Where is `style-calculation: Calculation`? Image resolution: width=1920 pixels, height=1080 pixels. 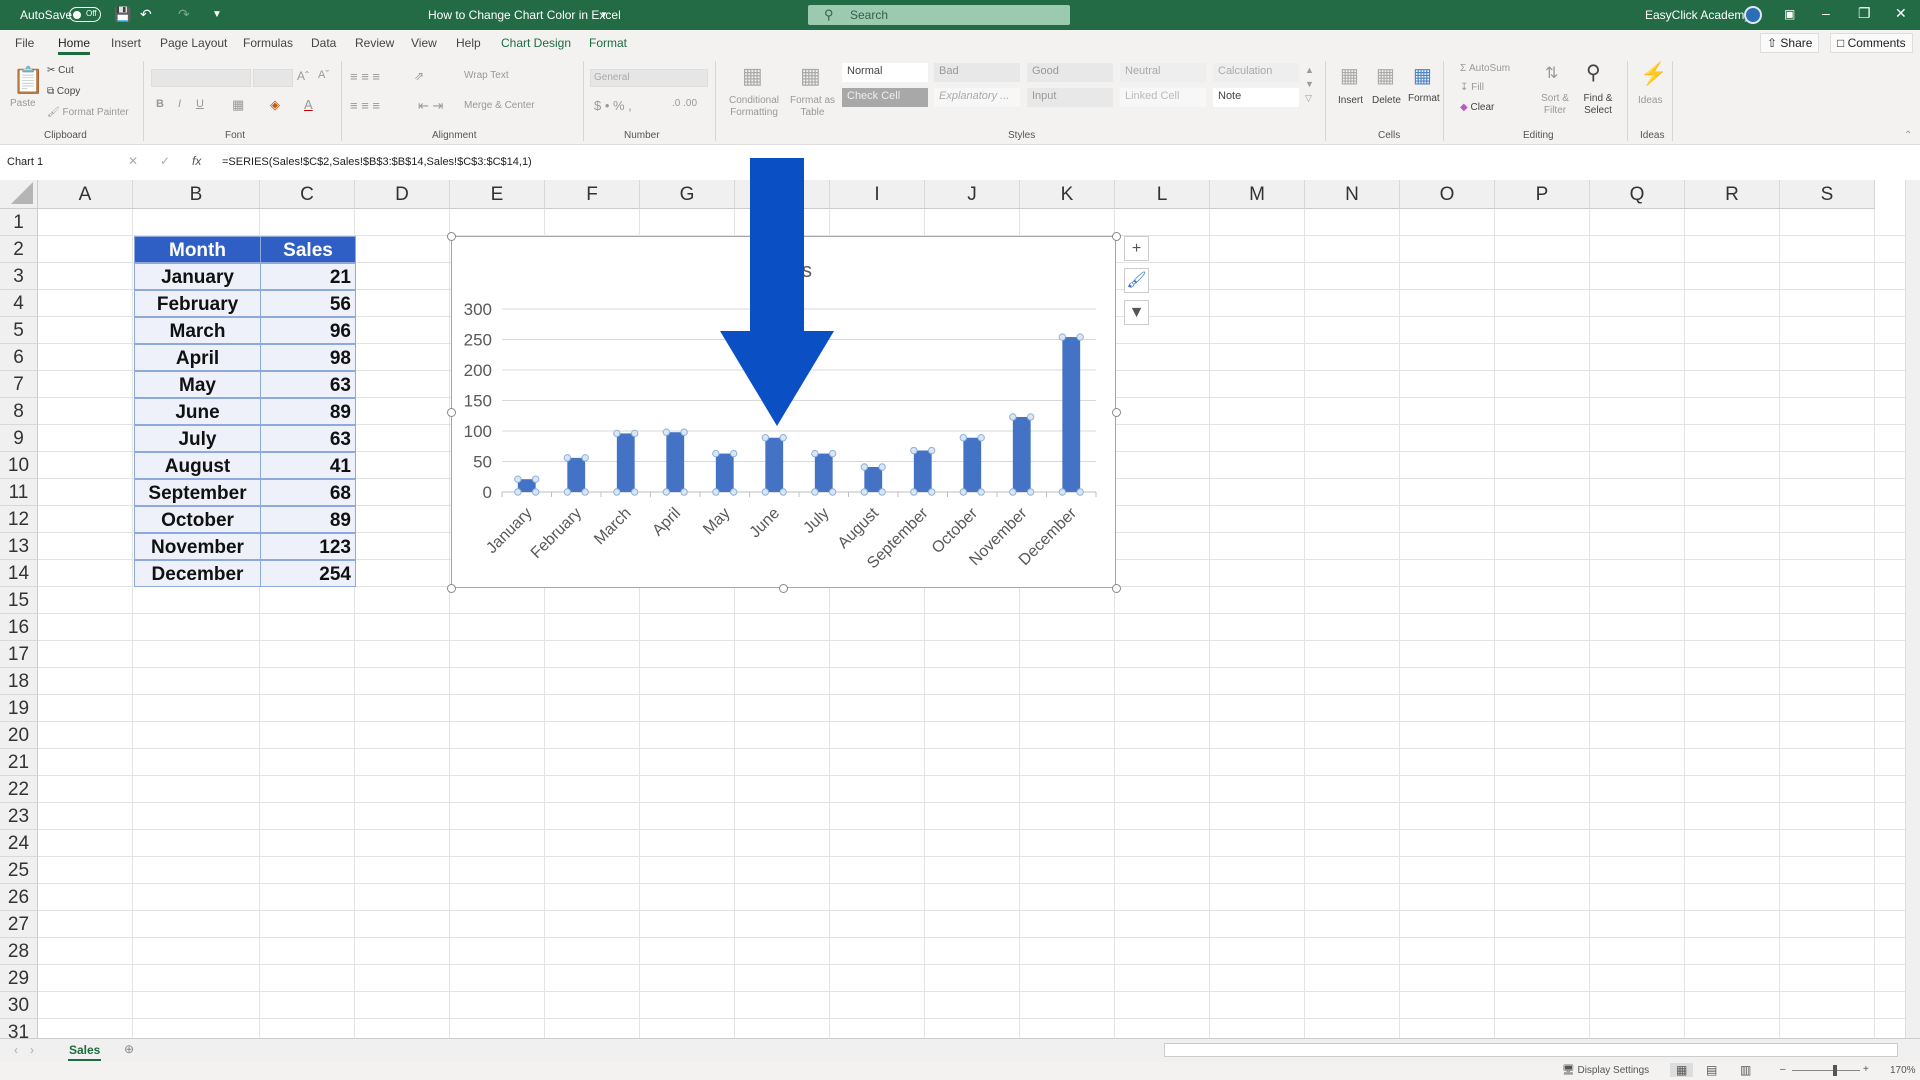
style-calculation: Calculation is located at coordinates (1256, 72).